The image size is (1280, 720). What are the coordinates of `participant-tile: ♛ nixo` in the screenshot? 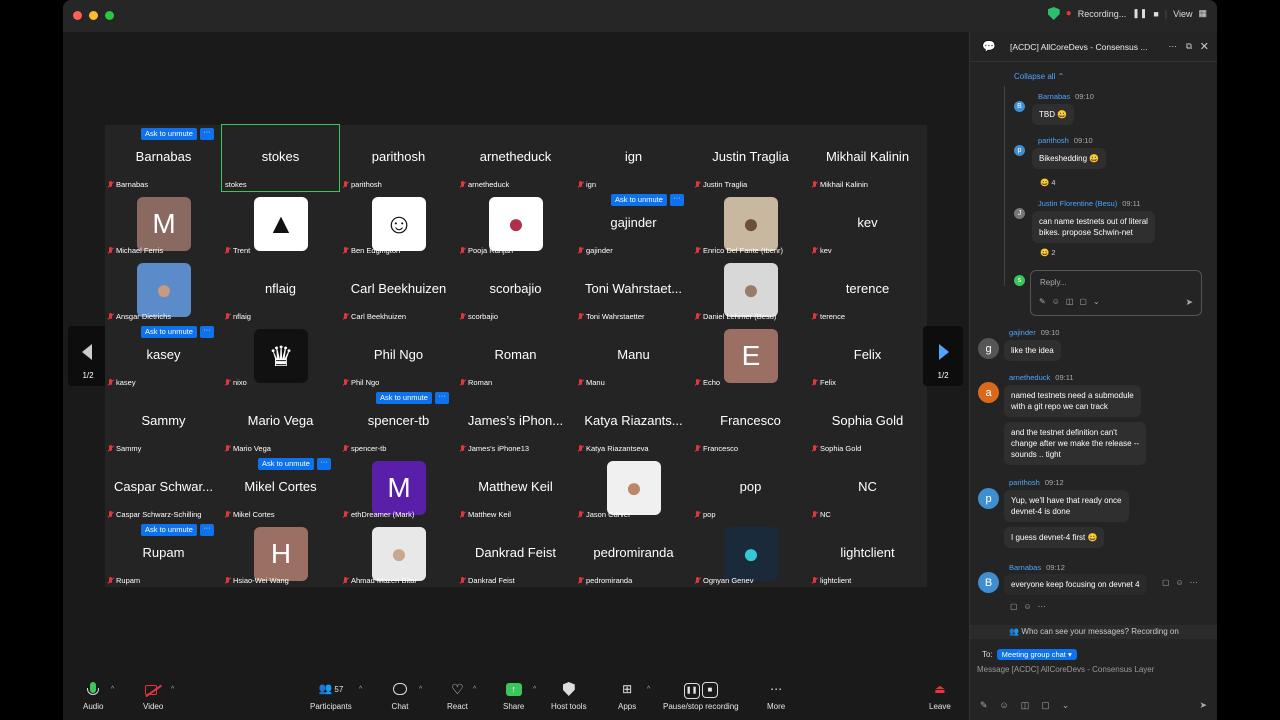 It's located at (280, 356).